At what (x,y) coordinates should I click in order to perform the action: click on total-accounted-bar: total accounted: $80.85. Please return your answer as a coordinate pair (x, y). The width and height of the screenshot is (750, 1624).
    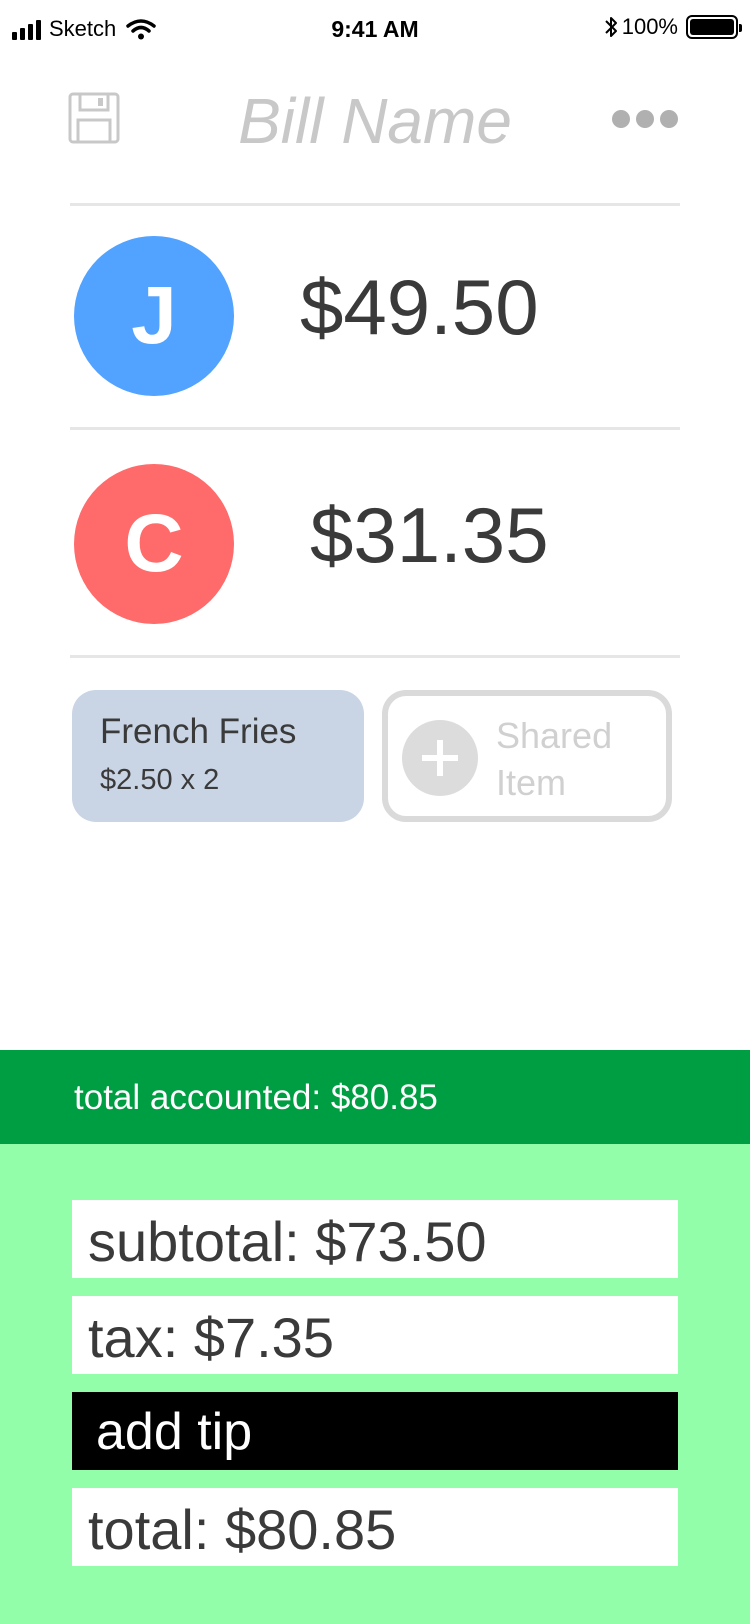
    Looking at the image, I should click on (375, 1097).